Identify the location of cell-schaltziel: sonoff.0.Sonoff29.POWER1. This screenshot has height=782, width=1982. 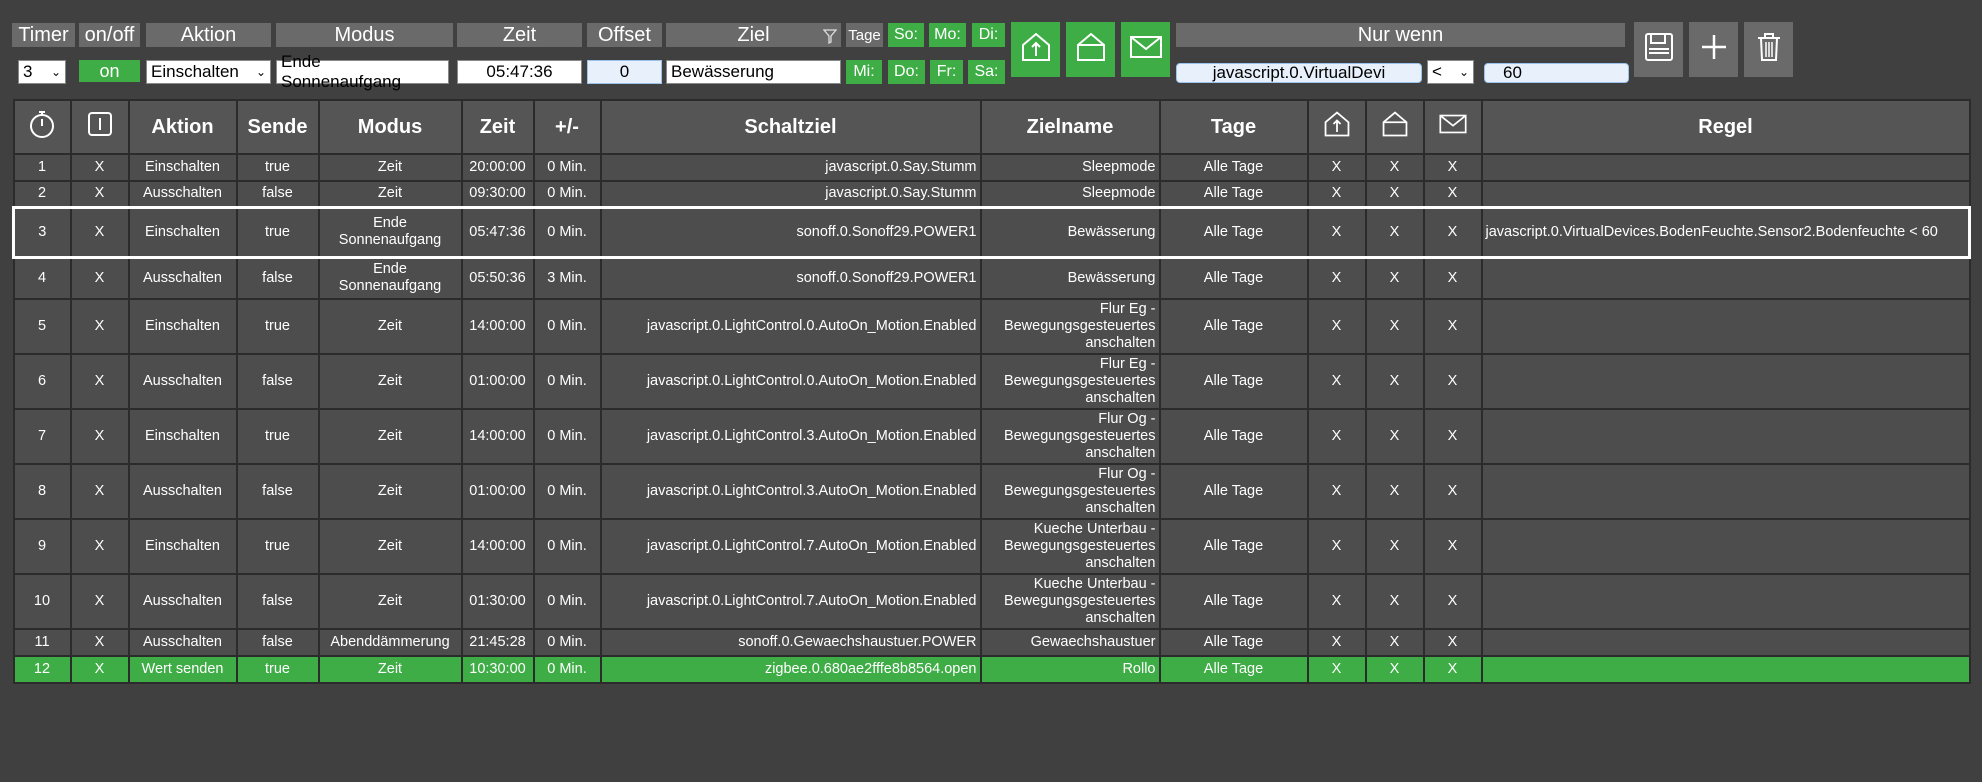
(790, 232).